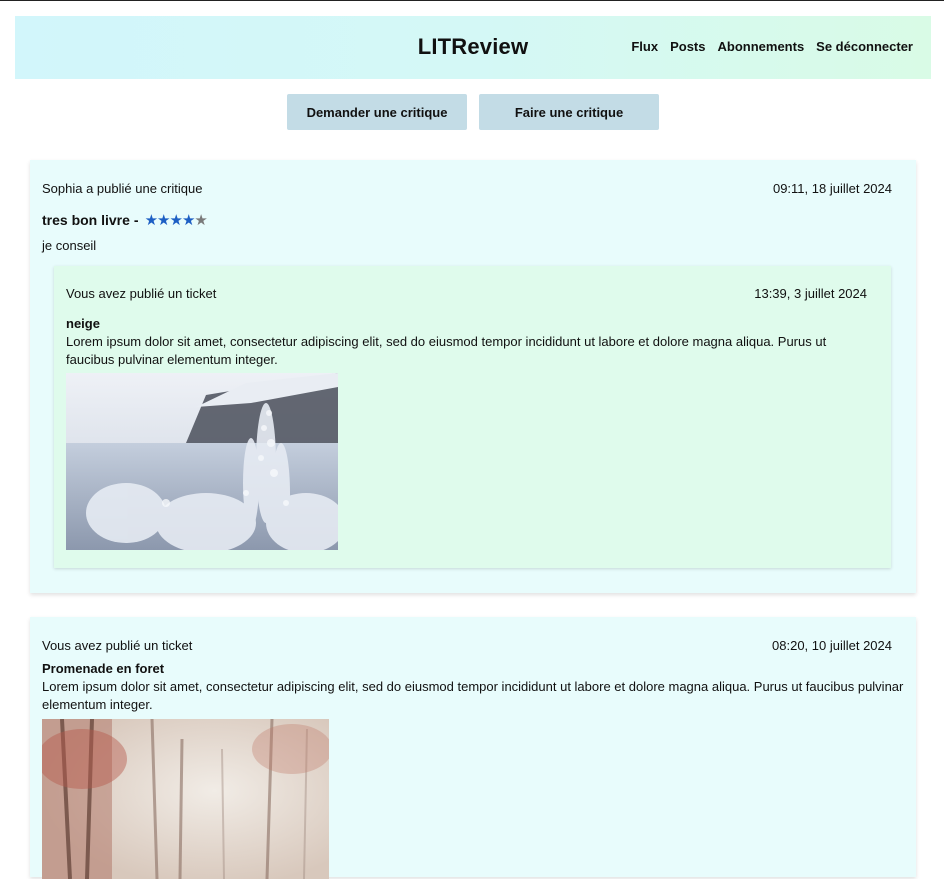  Describe the element at coordinates (687, 46) in the screenshot. I see `nav-link-posts: Posts` at that location.